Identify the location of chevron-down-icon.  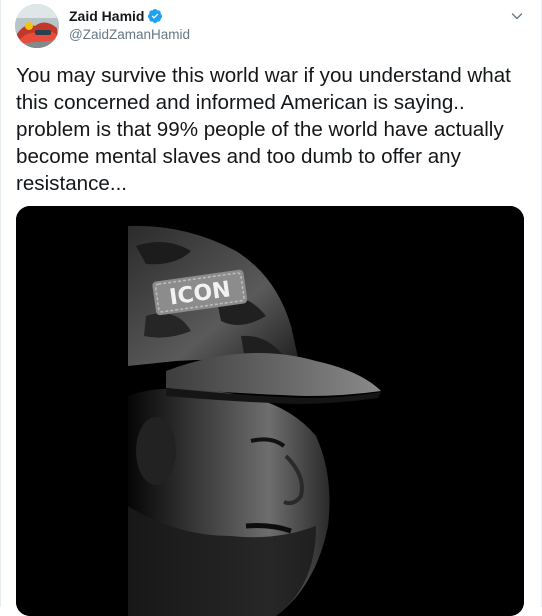
(517, 16).